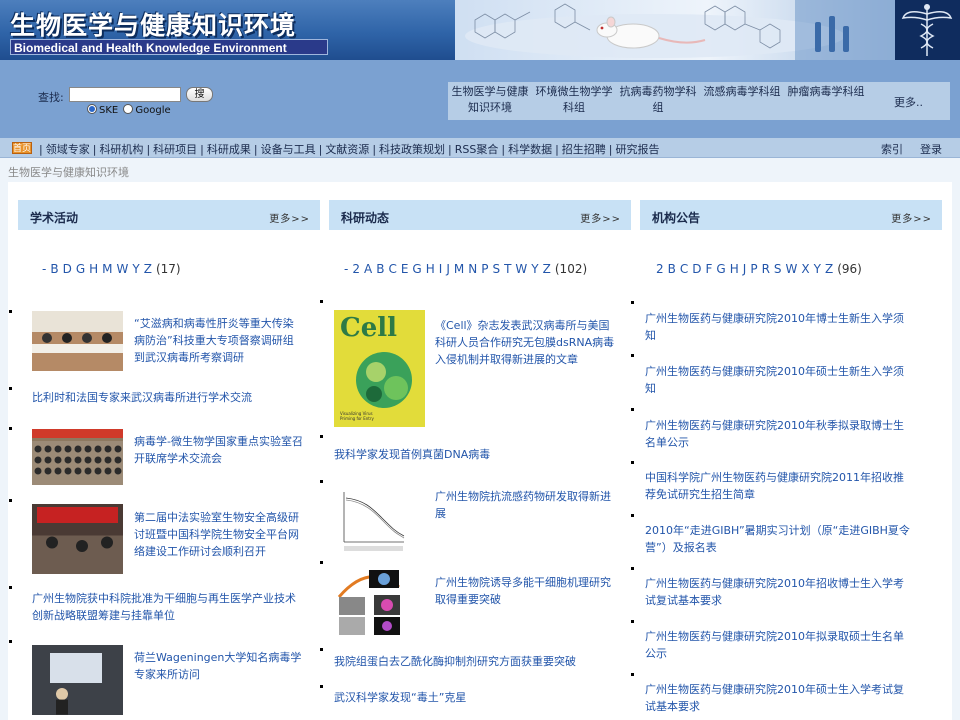 The height and width of the screenshot is (720, 960). Describe the element at coordinates (219, 666) in the screenshot. I see `news-link: 荷兰Wageningen大学知名病毒学专家来所访问` at that location.